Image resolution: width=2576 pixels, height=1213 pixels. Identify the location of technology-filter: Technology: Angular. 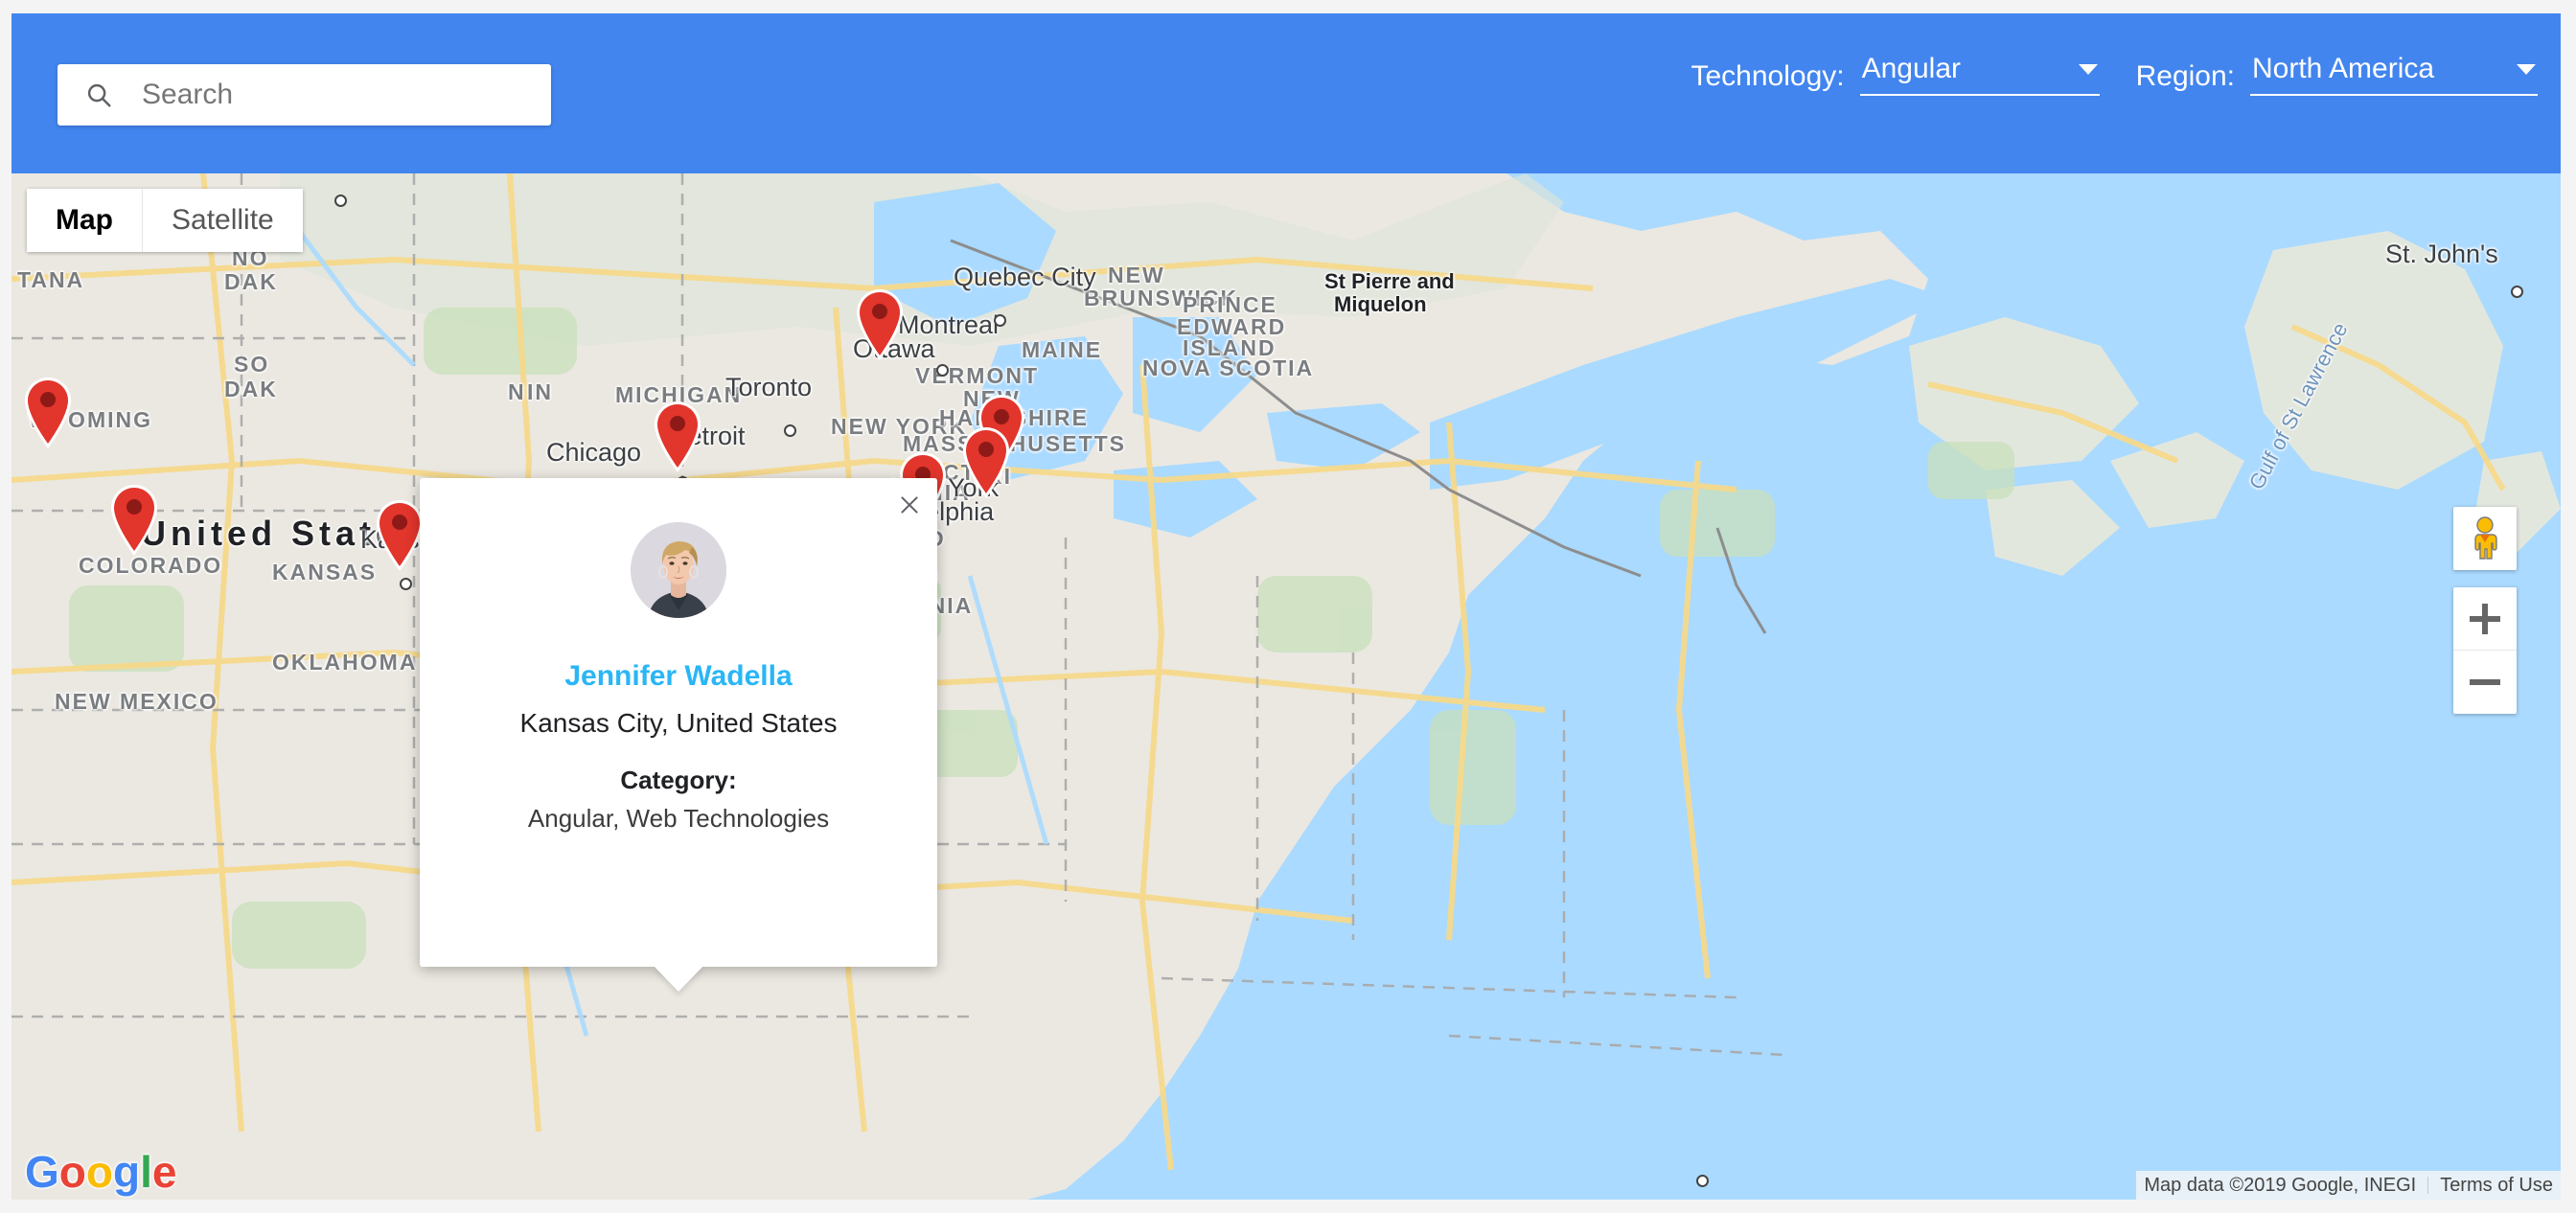
(1895, 74).